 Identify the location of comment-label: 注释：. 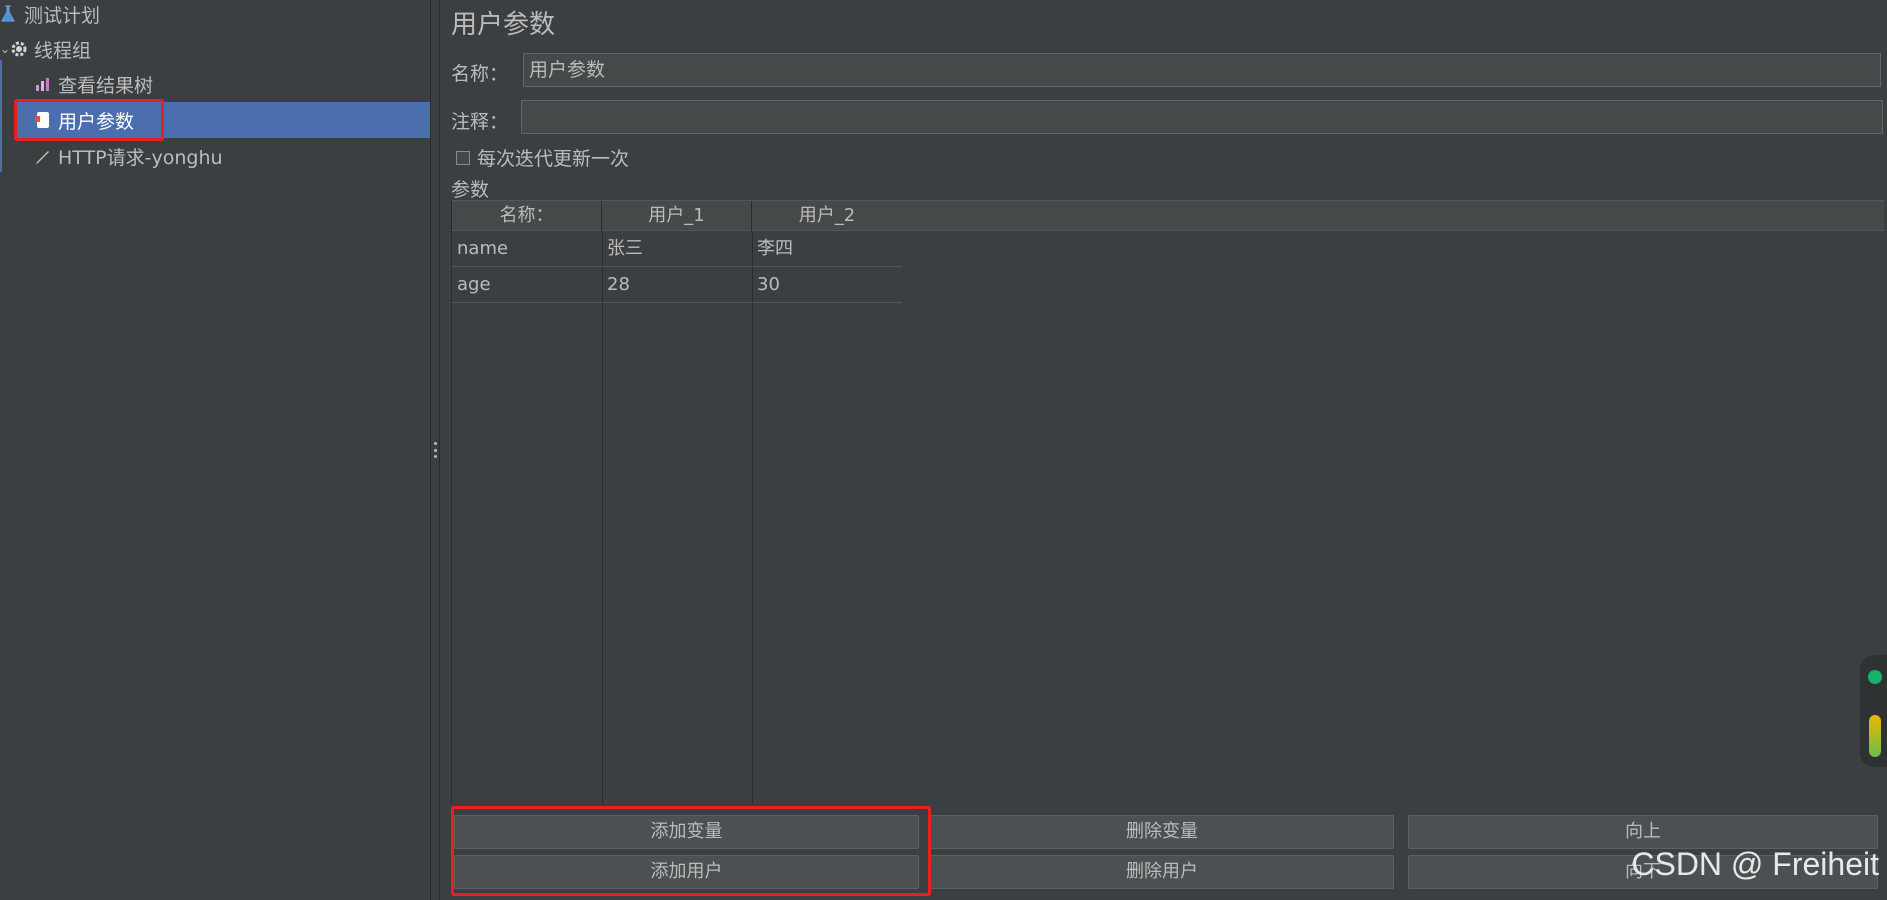
(480, 122).